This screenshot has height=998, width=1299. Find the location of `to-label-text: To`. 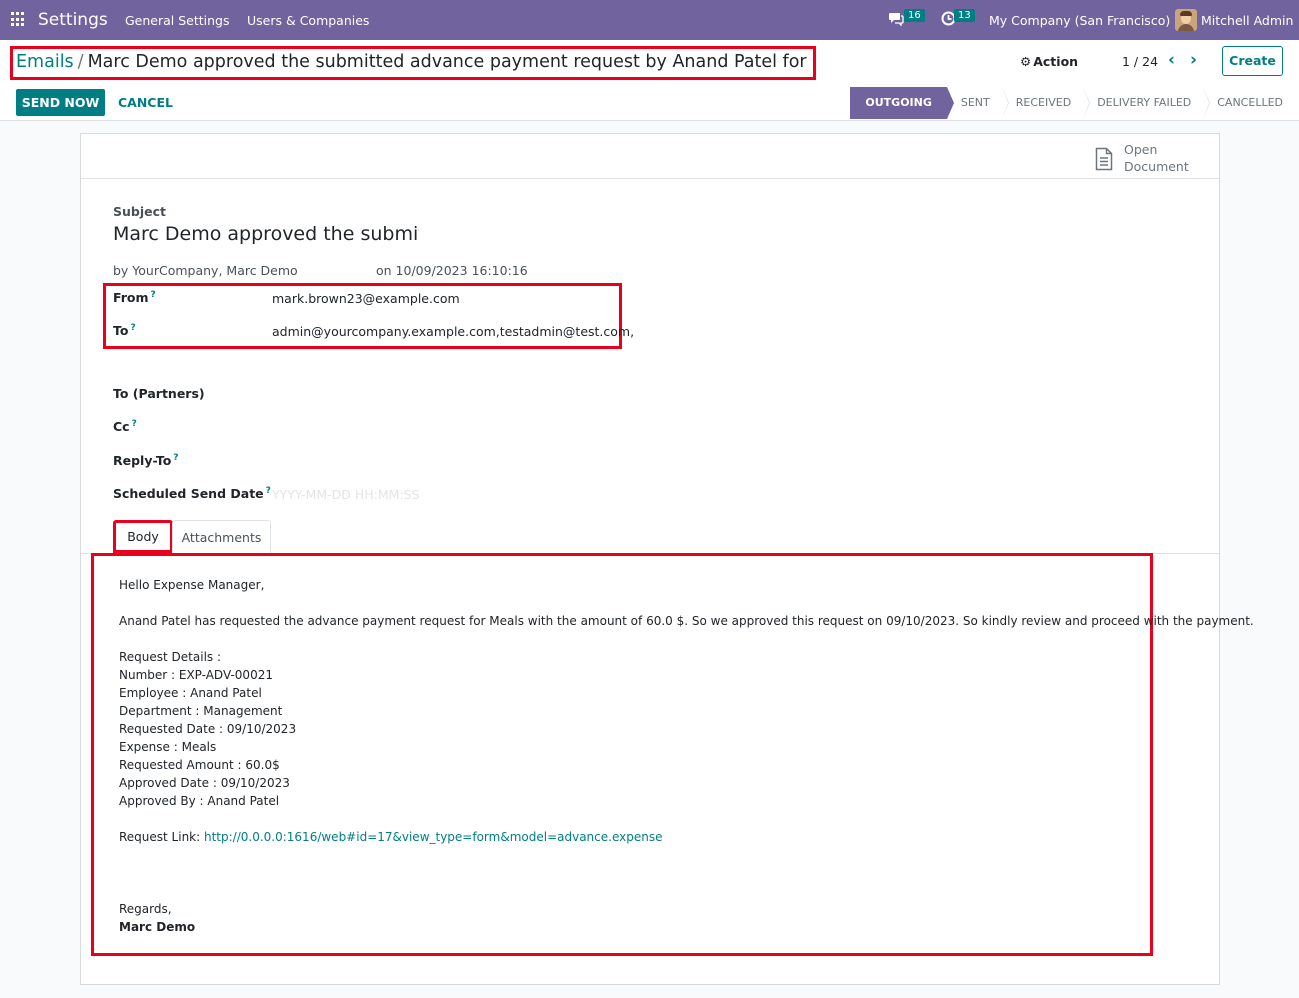

to-label-text: To is located at coordinates (121, 331).